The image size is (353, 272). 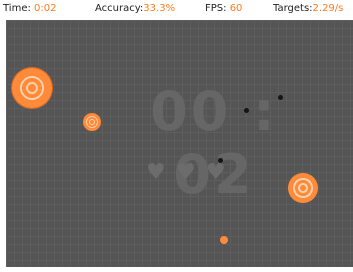 I want to click on target-medium, so click(x=303, y=188).